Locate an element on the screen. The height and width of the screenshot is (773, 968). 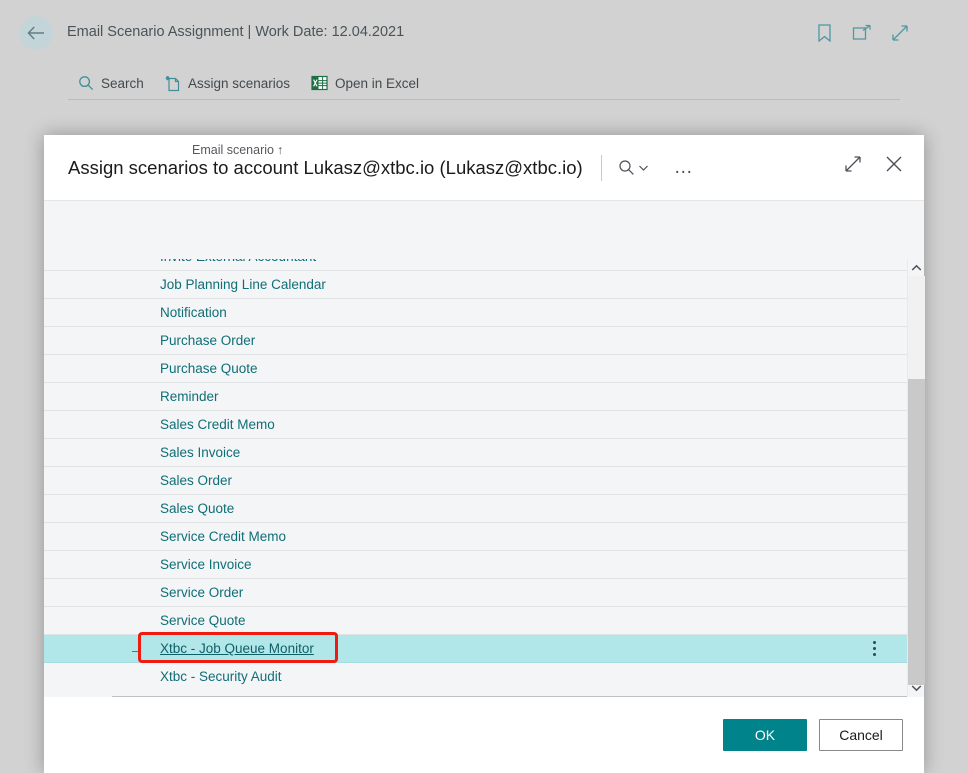
scenario-name-link: Sales Quote is located at coordinates (197, 508).